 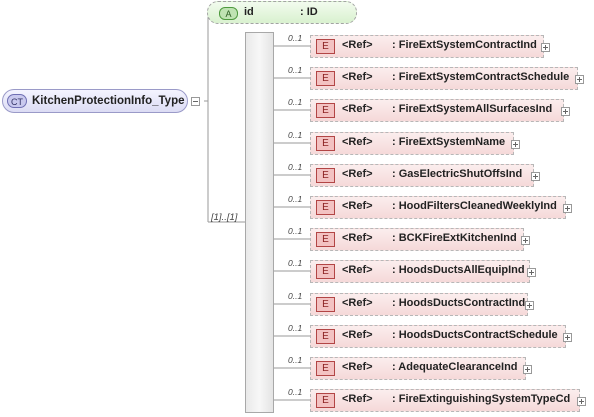 I want to click on element-name: : HoodsDuctsContractSchedule, so click(x=475, y=335).